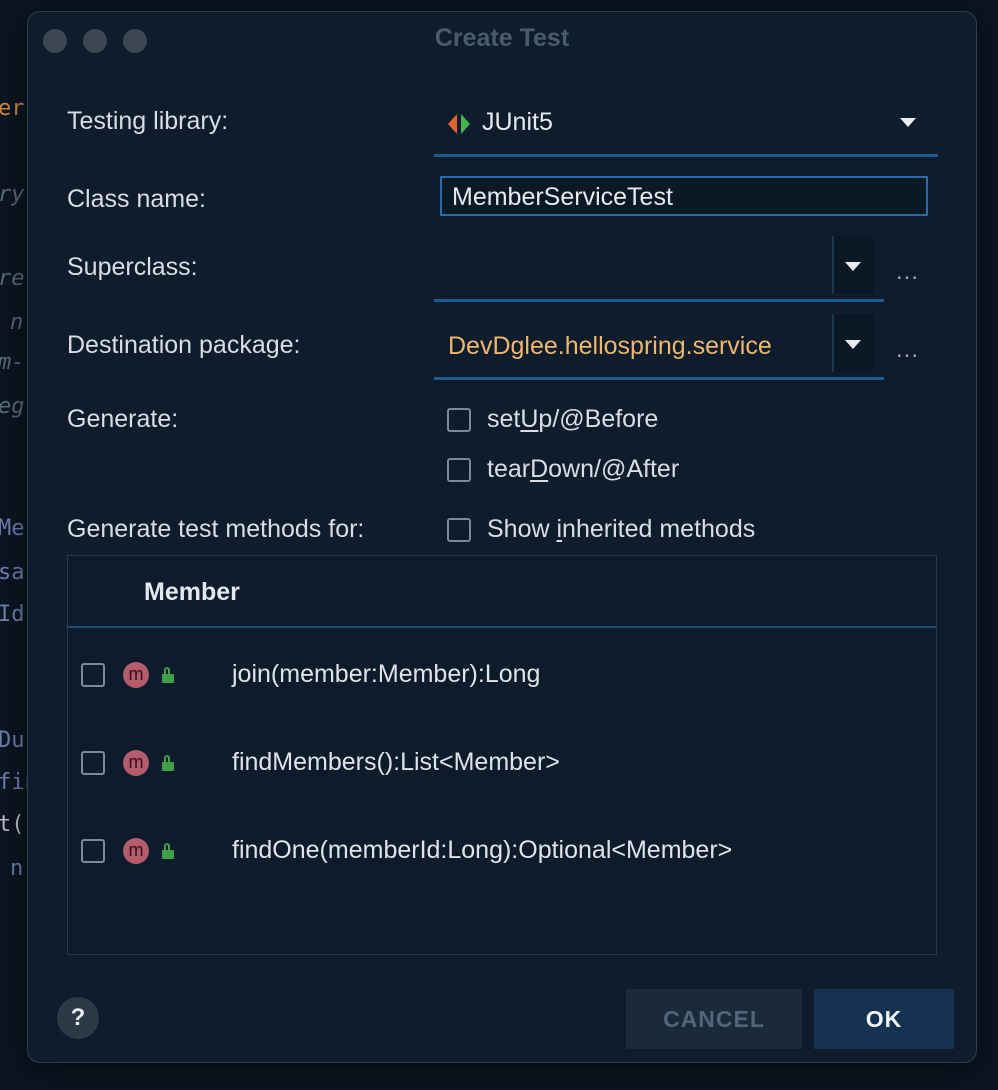 The height and width of the screenshot is (1090, 998). Describe the element at coordinates (459, 124) in the screenshot. I see `junit-icon` at that location.